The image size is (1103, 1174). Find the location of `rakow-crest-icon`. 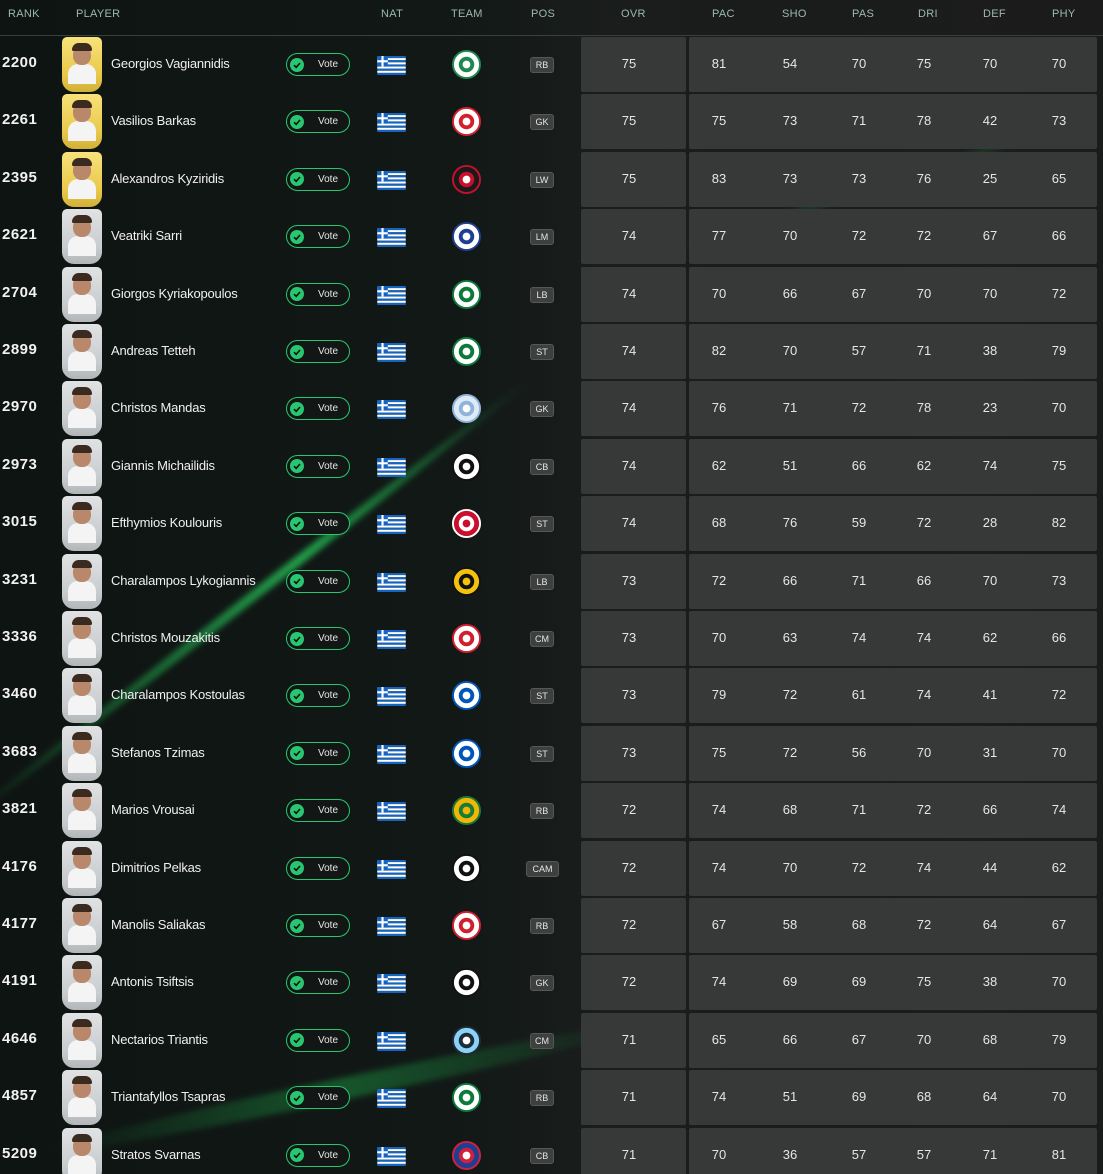

rakow-crest-icon is located at coordinates (466, 1155).